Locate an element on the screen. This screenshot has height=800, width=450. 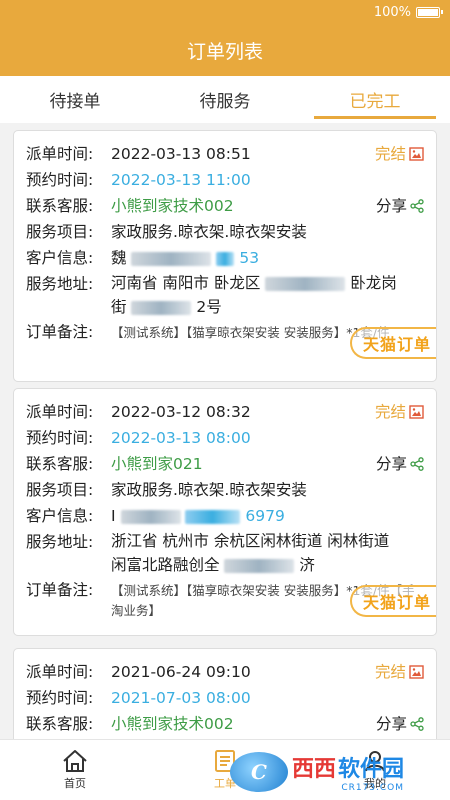
appointment-time-value: 2022-03-13 11:00 is located at coordinates (181, 180).